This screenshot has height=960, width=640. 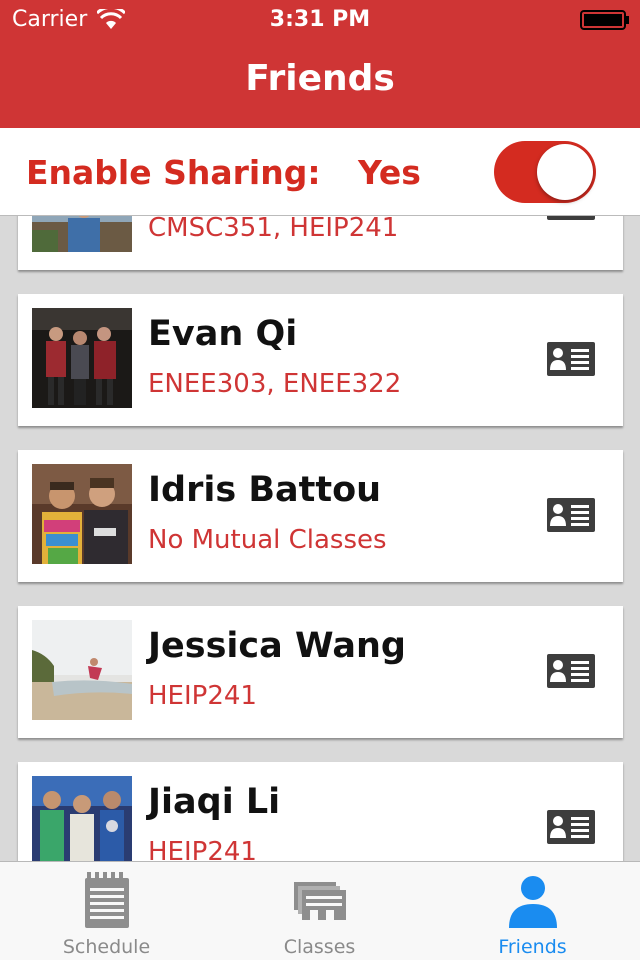 What do you see at coordinates (106, 947) in the screenshot?
I see `tab-label: Schedule` at bounding box center [106, 947].